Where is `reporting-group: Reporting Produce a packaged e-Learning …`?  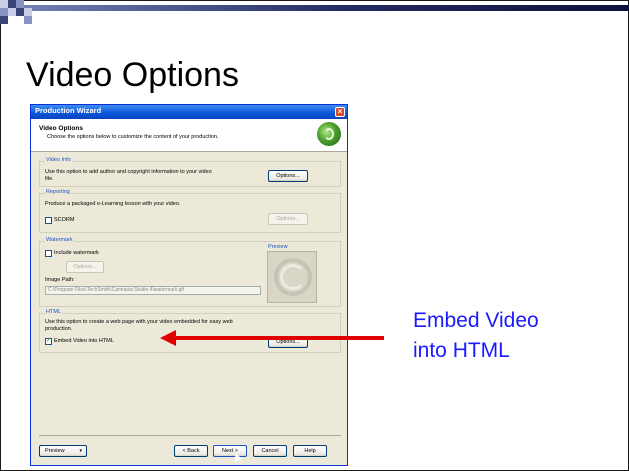
reporting-group: Reporting Produce a packaged e-Learning … is located at coordinates (190, 211).